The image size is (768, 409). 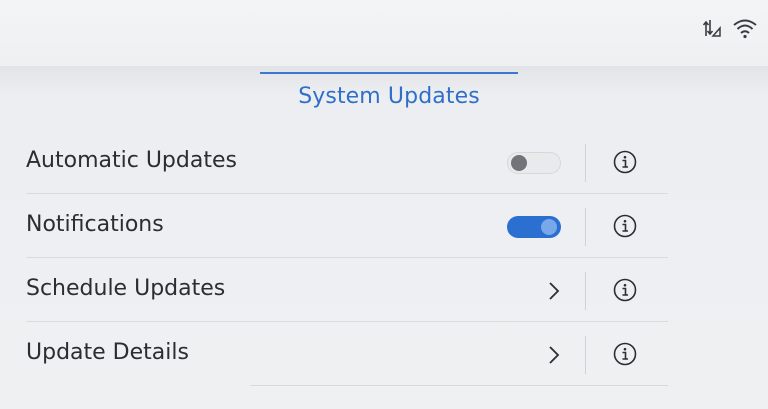 I want to click on title-underline, so click(x=389, y=73).